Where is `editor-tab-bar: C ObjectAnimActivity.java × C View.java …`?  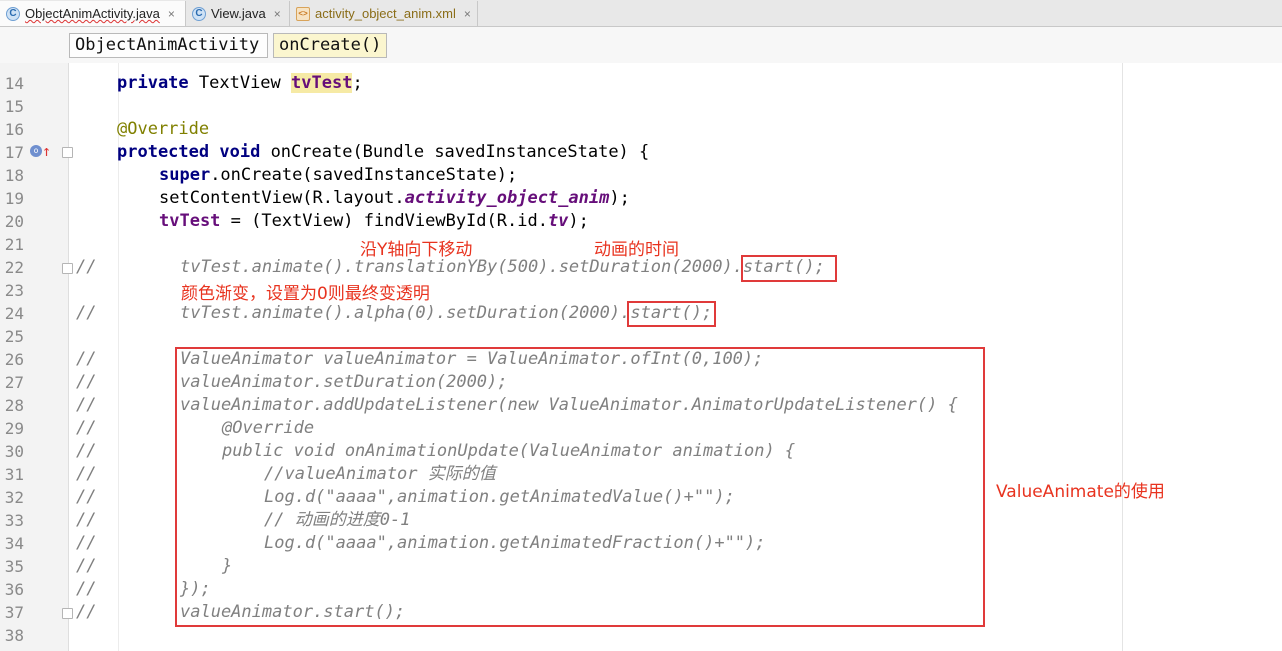 editor-tab-bar: C ObjectAnimActivity.java × C View.java … is located at coordinates (641, 13).